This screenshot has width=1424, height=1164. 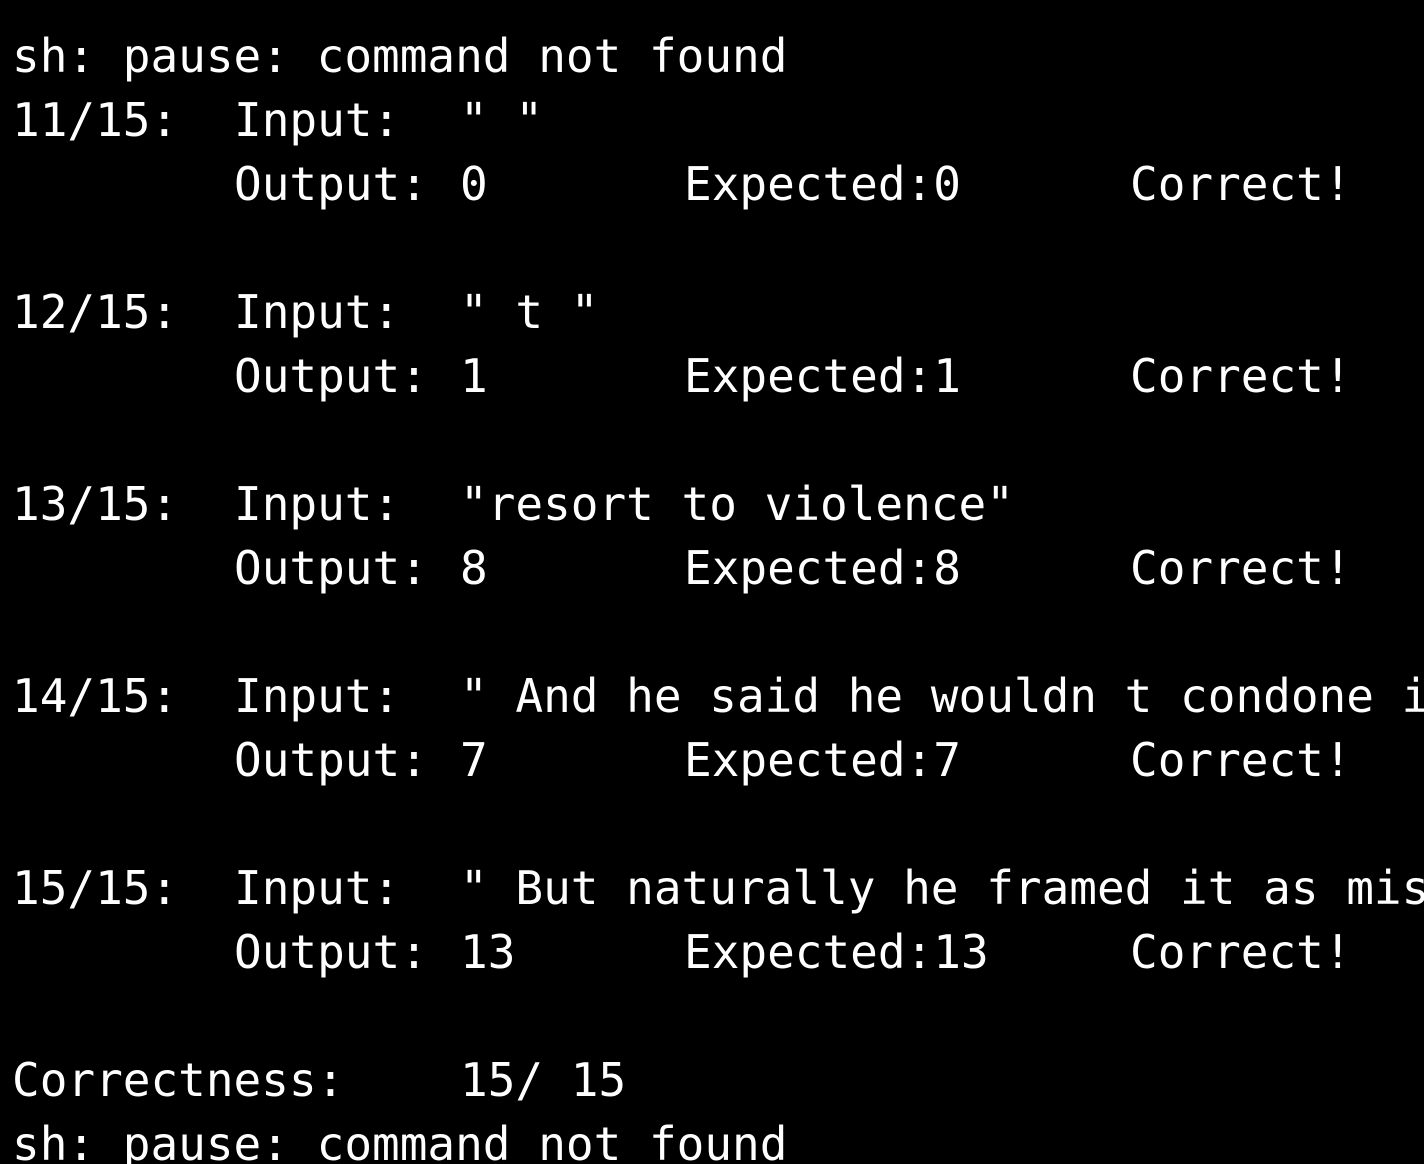 I want to click on test-case-input-line: 12/15: Input: " t ", so click(x=305, y=312).